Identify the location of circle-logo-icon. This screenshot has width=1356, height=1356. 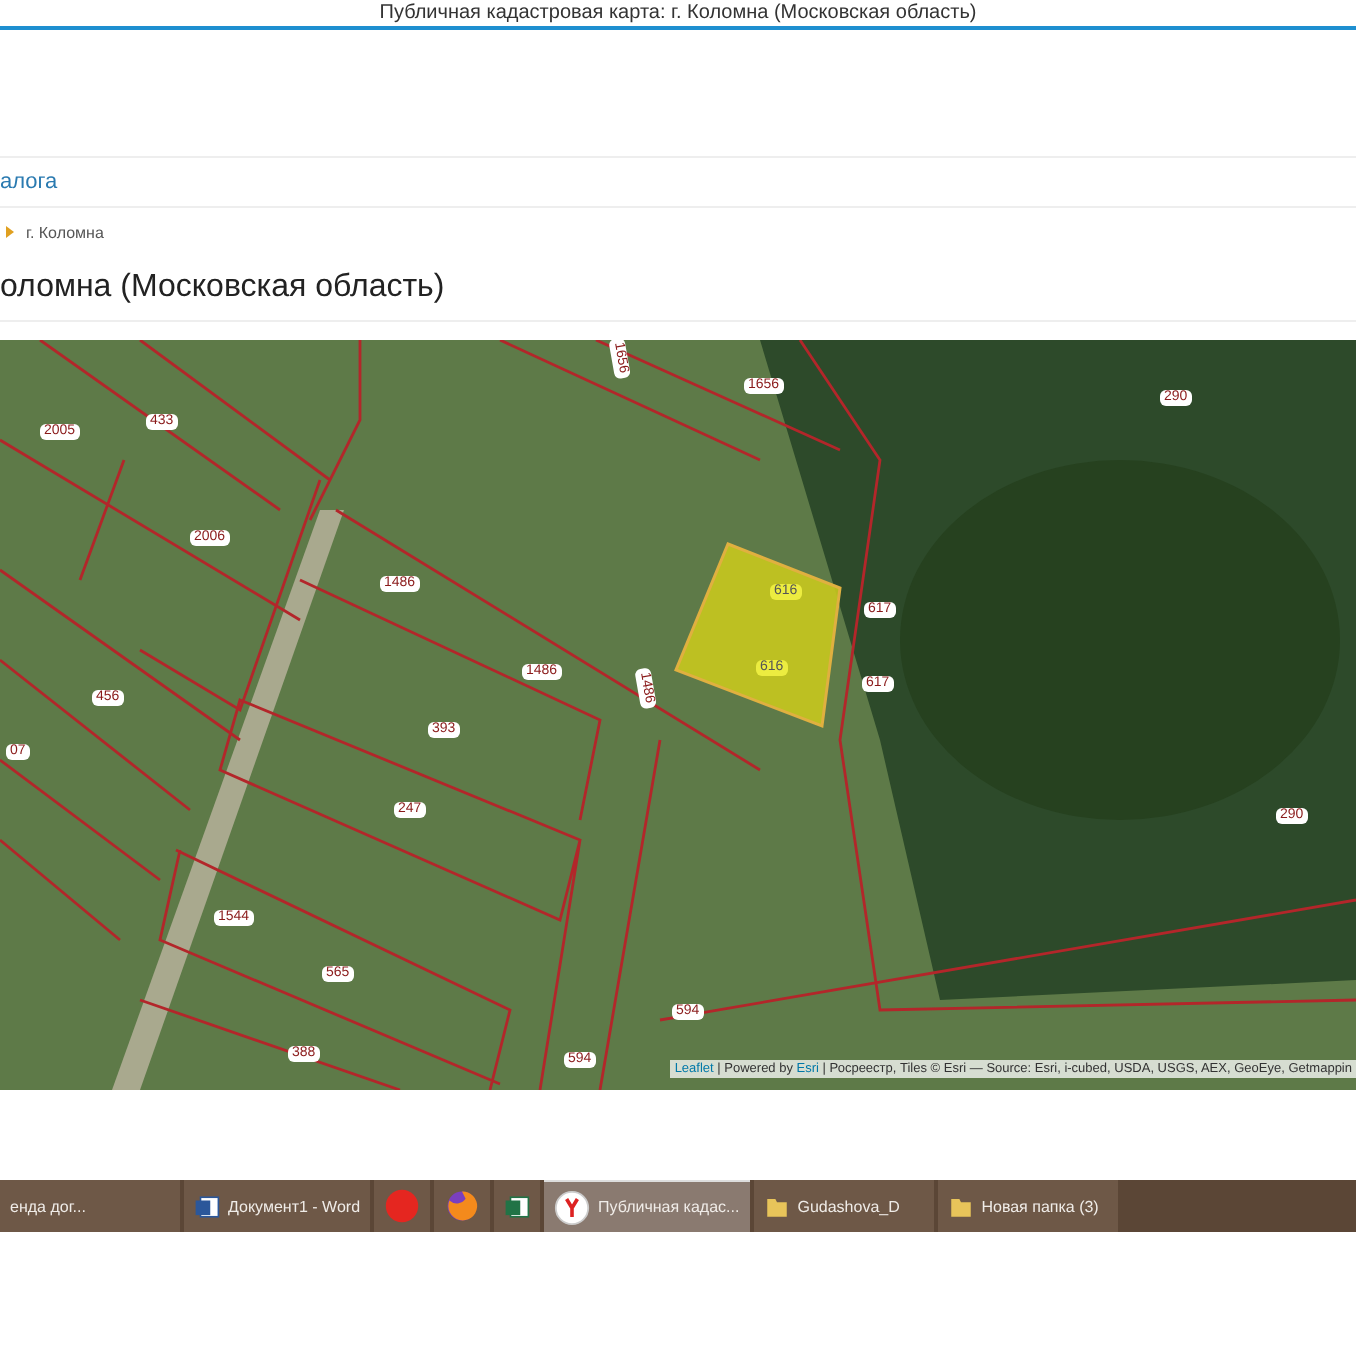
(402, 1206).